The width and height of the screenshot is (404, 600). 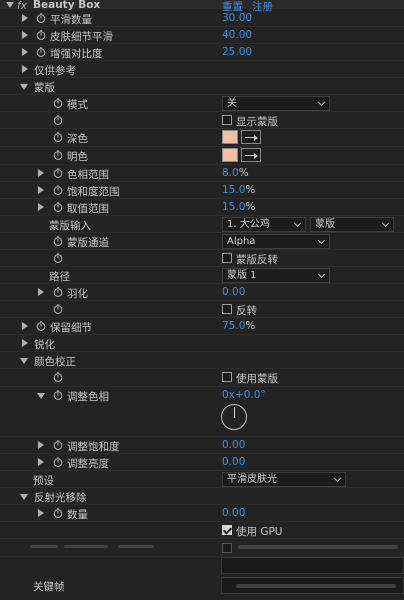 What do you see at coordinates (202, 18) in the screenshot?
I see `param-row-smooth-amount: 平滑数量 30.00` at bounding box center [202, 18].